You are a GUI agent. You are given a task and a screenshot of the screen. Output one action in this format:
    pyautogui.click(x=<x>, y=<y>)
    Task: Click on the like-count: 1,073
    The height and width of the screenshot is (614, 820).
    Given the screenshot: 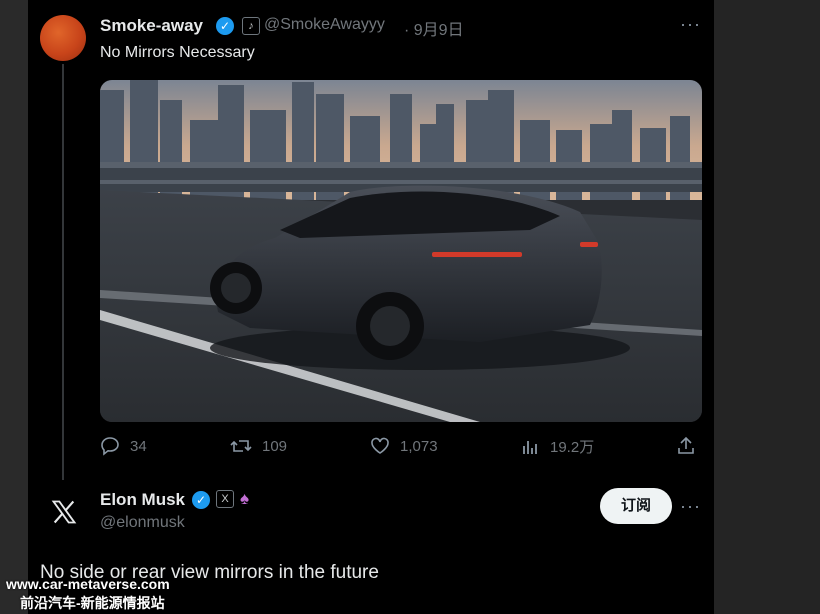 What is the action you would take?
    pyautogui.click(x=419, y=446)
    